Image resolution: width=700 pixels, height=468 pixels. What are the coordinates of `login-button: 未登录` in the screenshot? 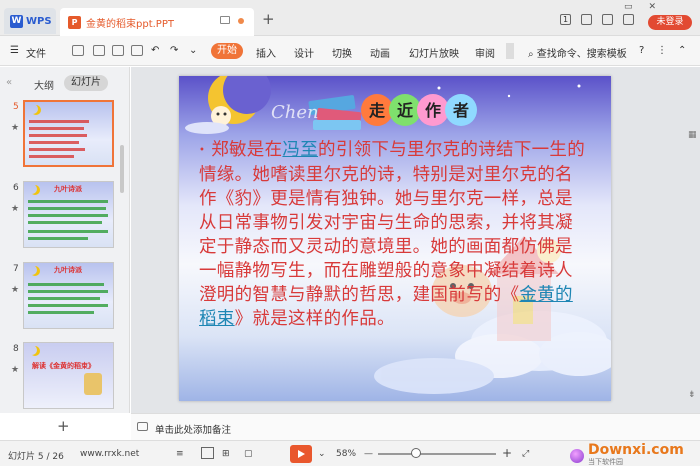 It's located at (670, 22).